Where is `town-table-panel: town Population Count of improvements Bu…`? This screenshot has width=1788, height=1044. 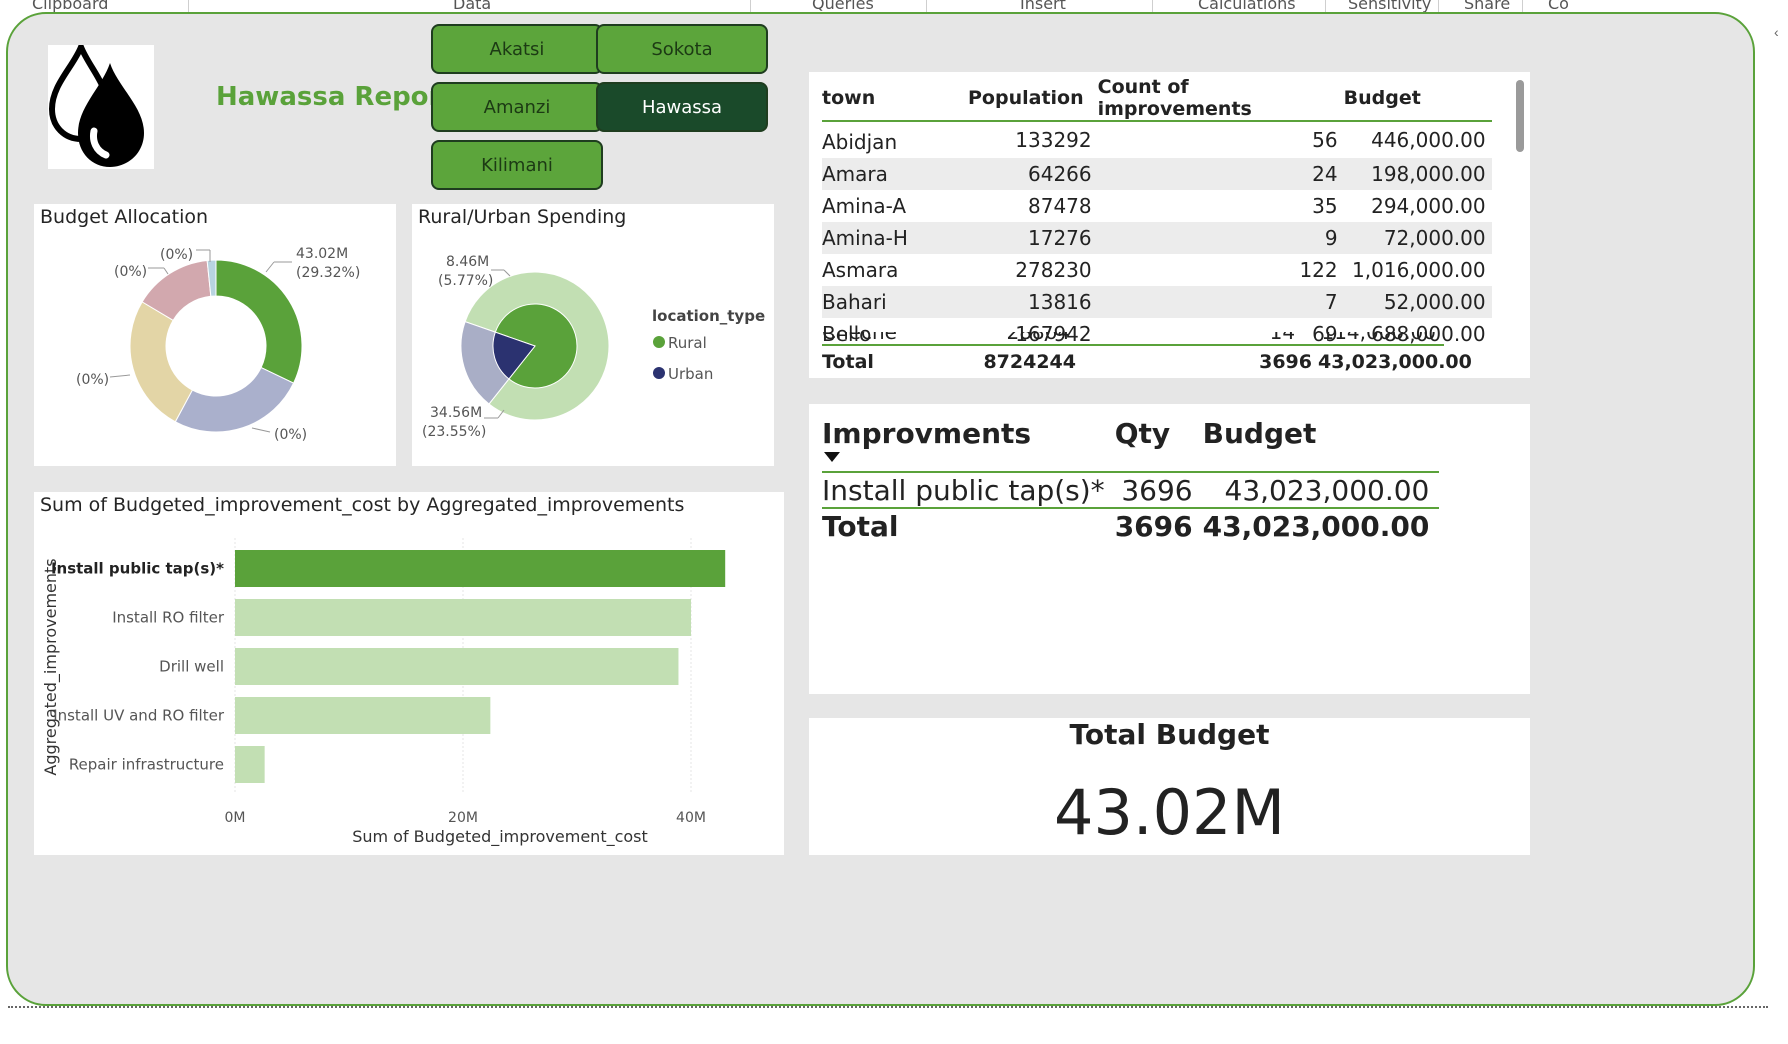
town-table-panel: town Population Count of improvements Bu… is located at coordinates (1169, 225).